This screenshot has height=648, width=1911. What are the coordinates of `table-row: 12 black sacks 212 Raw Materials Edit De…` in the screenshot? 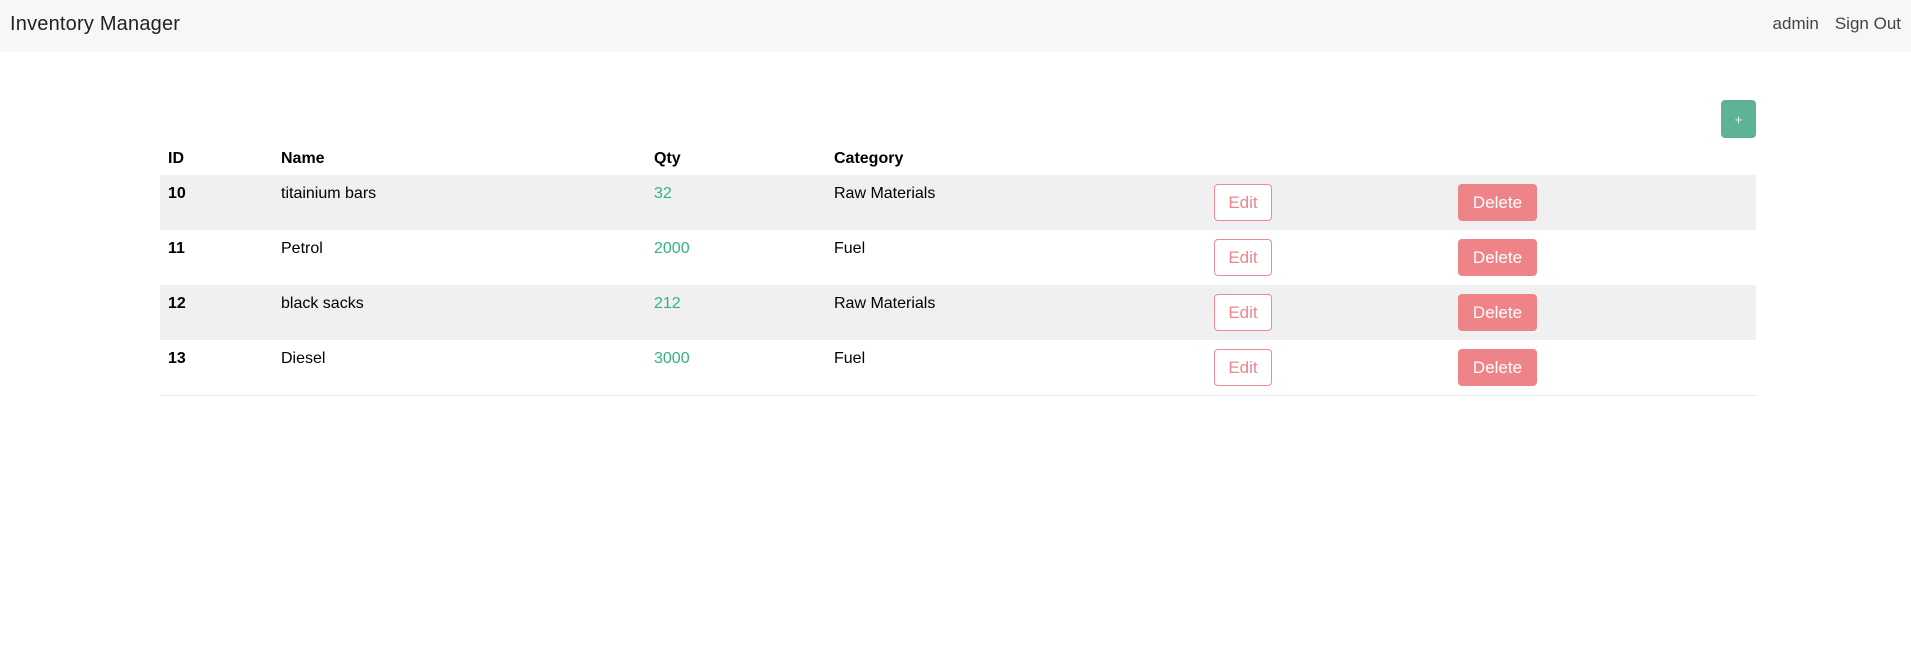 It's located at (958, 312).